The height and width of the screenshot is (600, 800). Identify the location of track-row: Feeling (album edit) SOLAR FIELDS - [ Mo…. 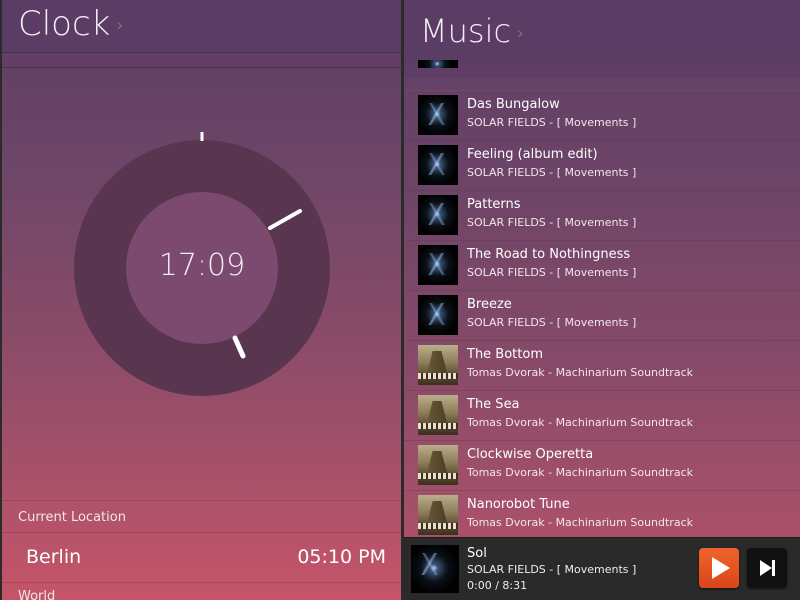
(602, 165).